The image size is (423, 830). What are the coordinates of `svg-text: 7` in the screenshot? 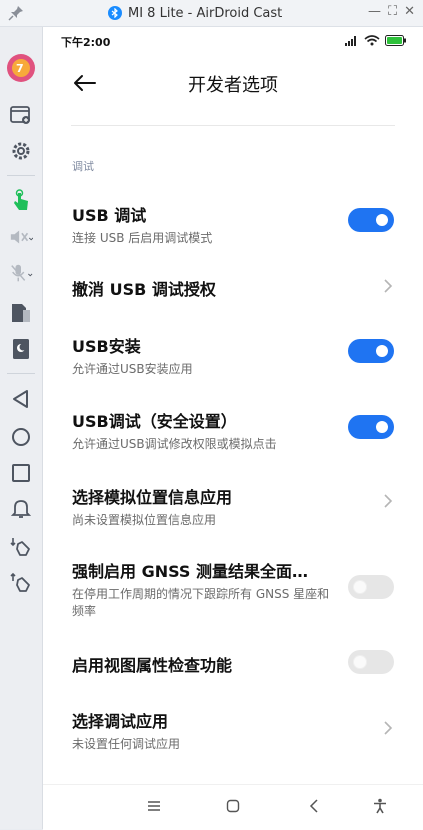 It's located at (20, 68).